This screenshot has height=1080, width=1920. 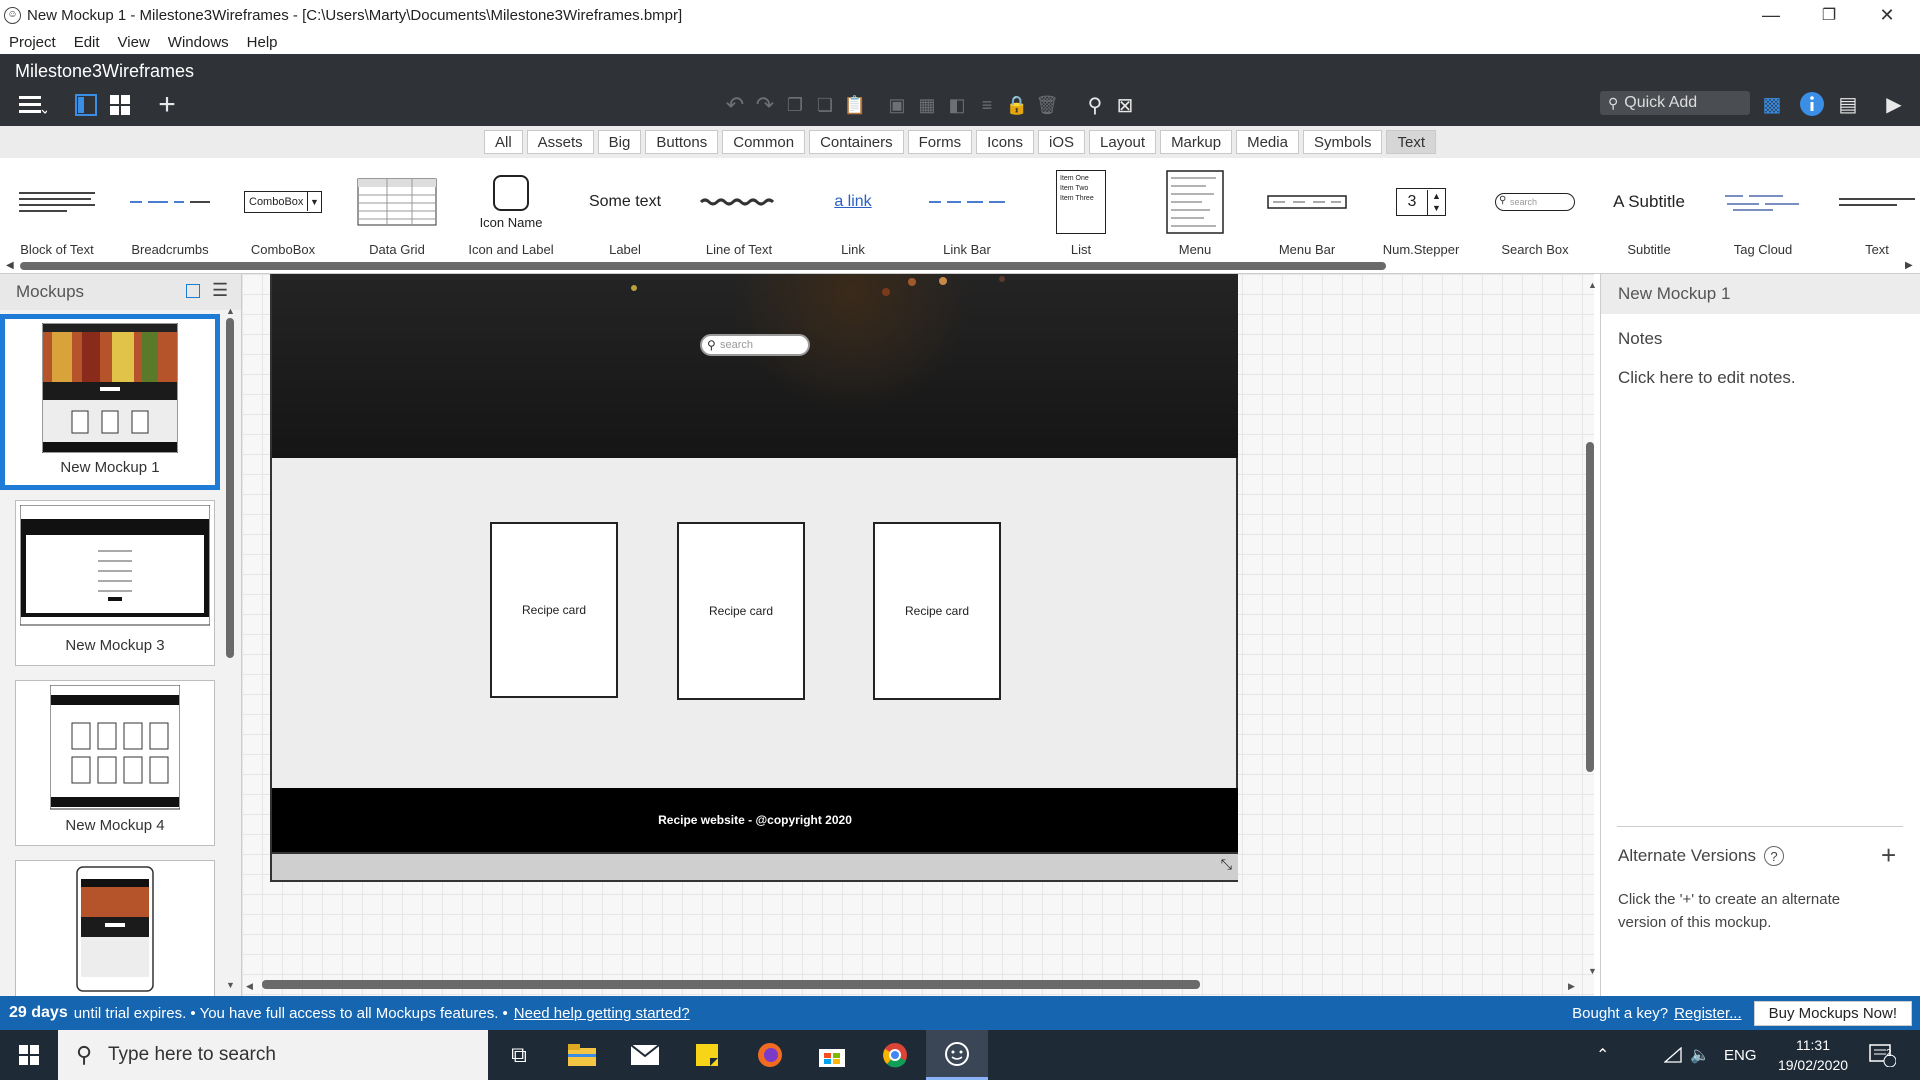 What do you see at coordinates (1887, 15) in the screenshot?
I see `close-button: ✕` at bounding box center [1887, 15].